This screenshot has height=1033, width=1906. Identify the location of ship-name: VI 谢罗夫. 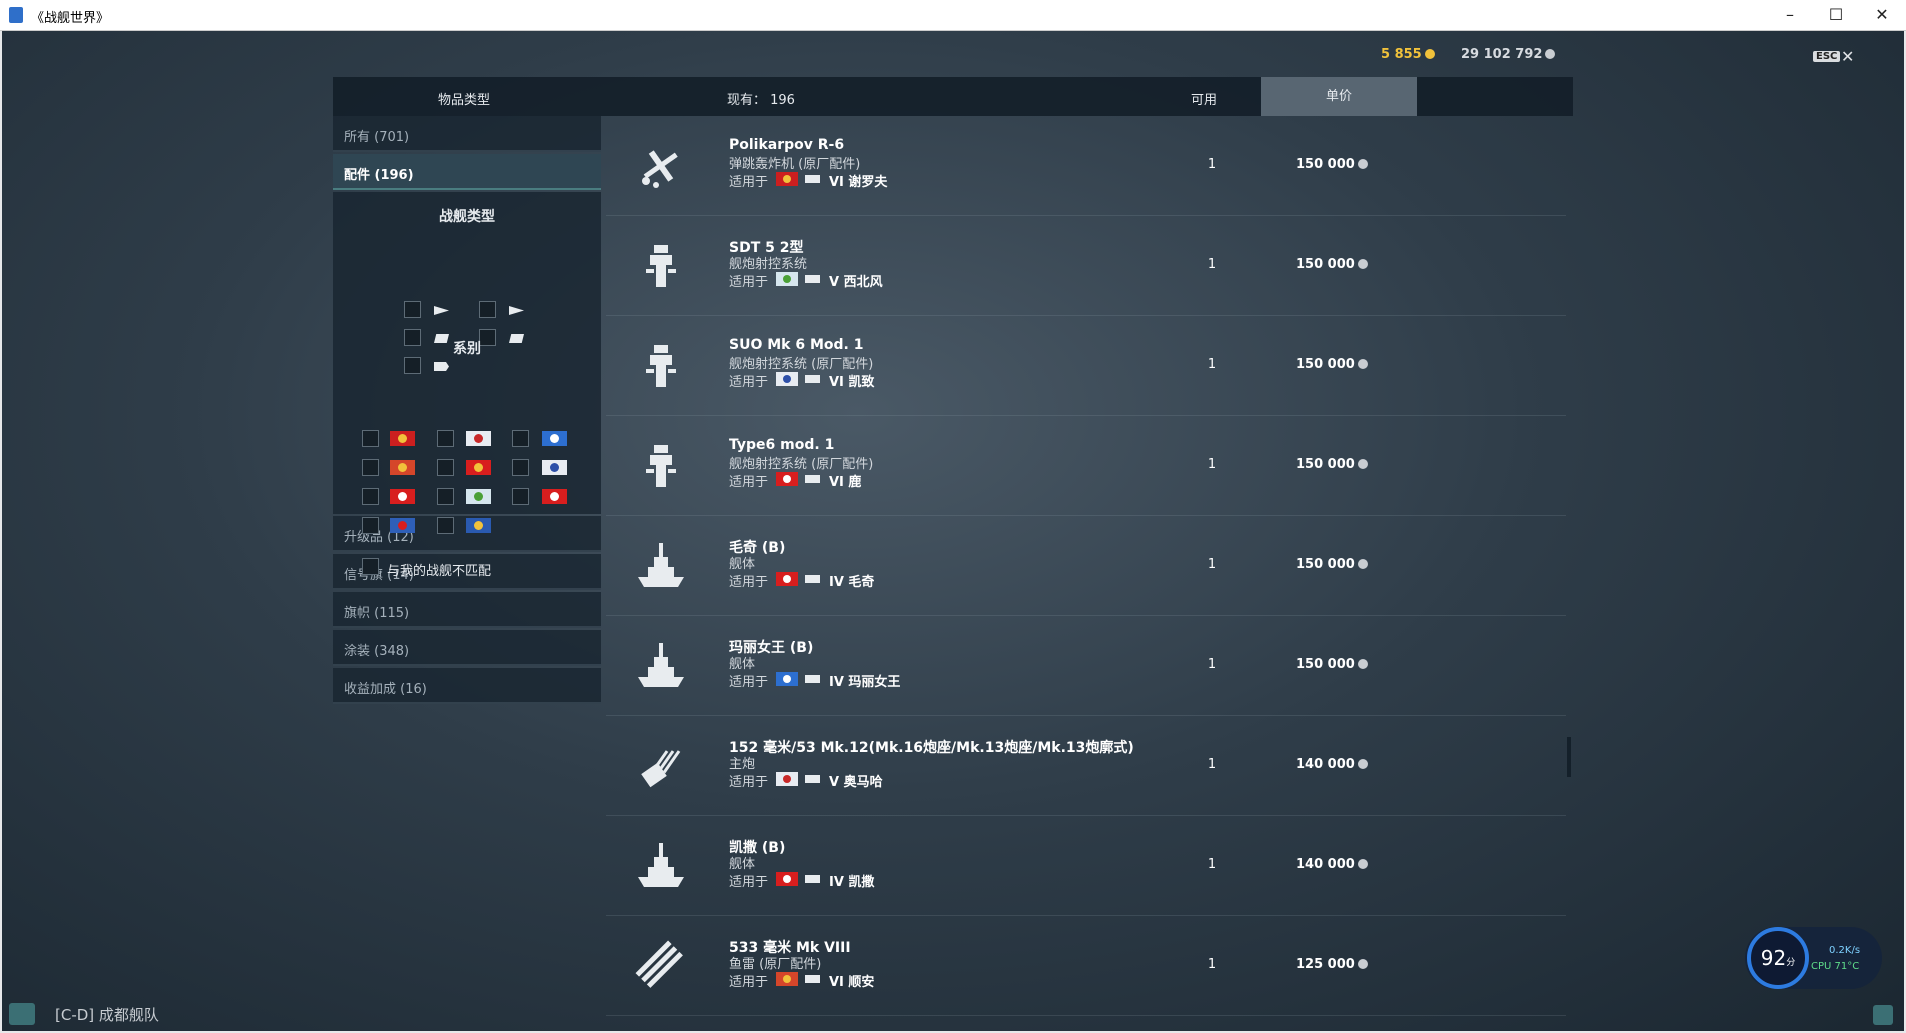
(858, 182).